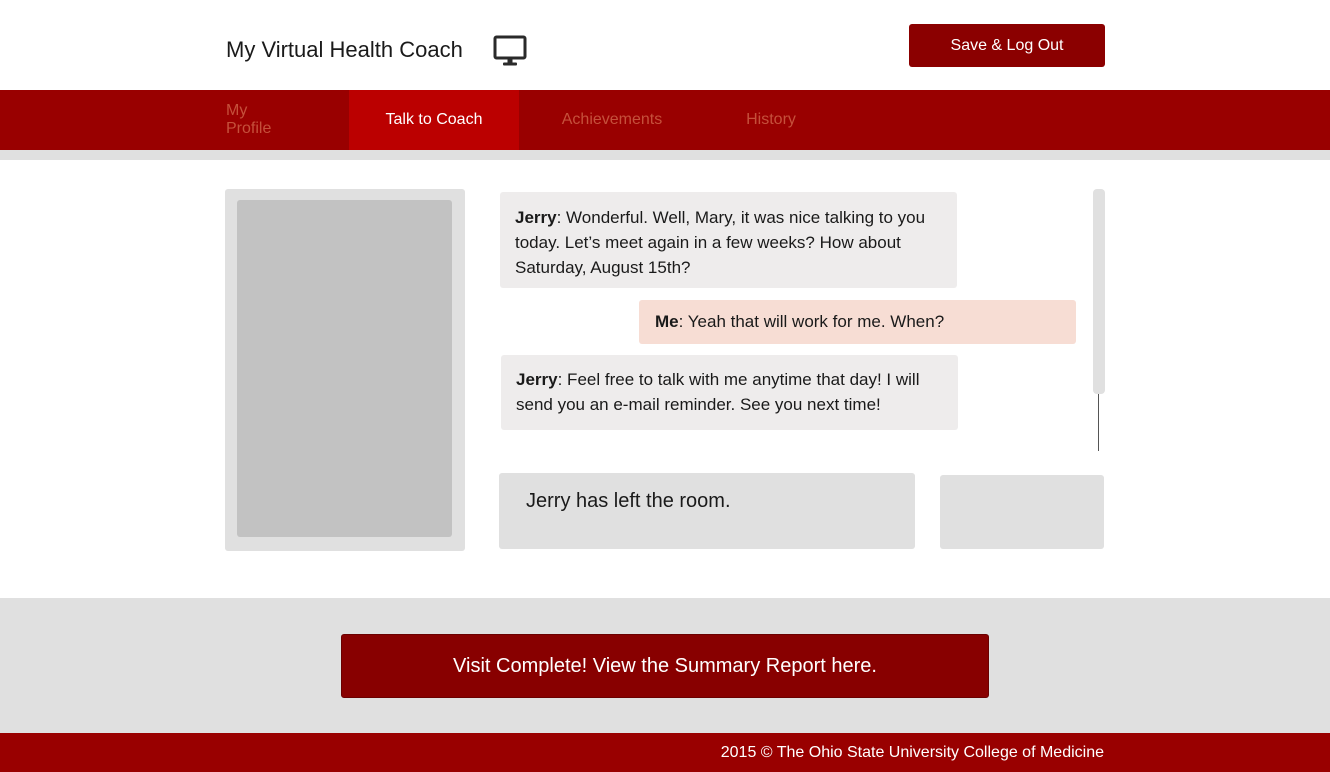 Image resolution: width=1330 pixels, height=772 pixels. What do you see at coordinates (1098, 422) in the screenshot?
I see `chat-scrollbar-line` at bounding box center [1098, 422].